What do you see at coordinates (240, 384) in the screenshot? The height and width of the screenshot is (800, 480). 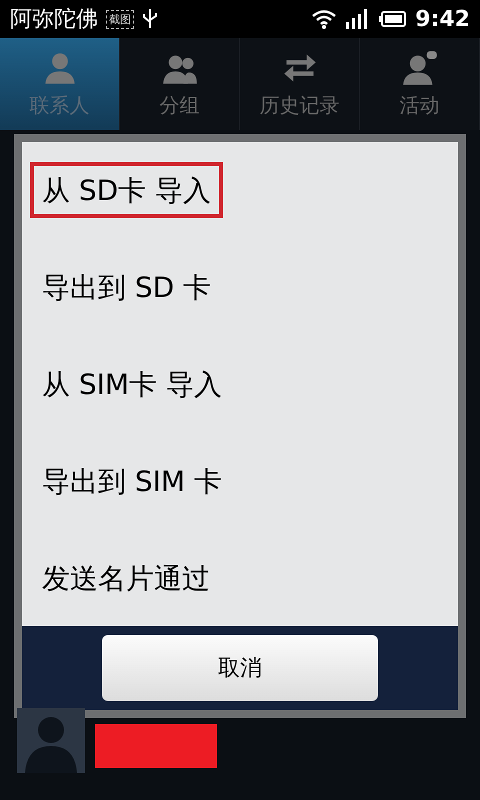 I see `menu-item: 从 SIM卡 导入` at bounding box center [240, 384].